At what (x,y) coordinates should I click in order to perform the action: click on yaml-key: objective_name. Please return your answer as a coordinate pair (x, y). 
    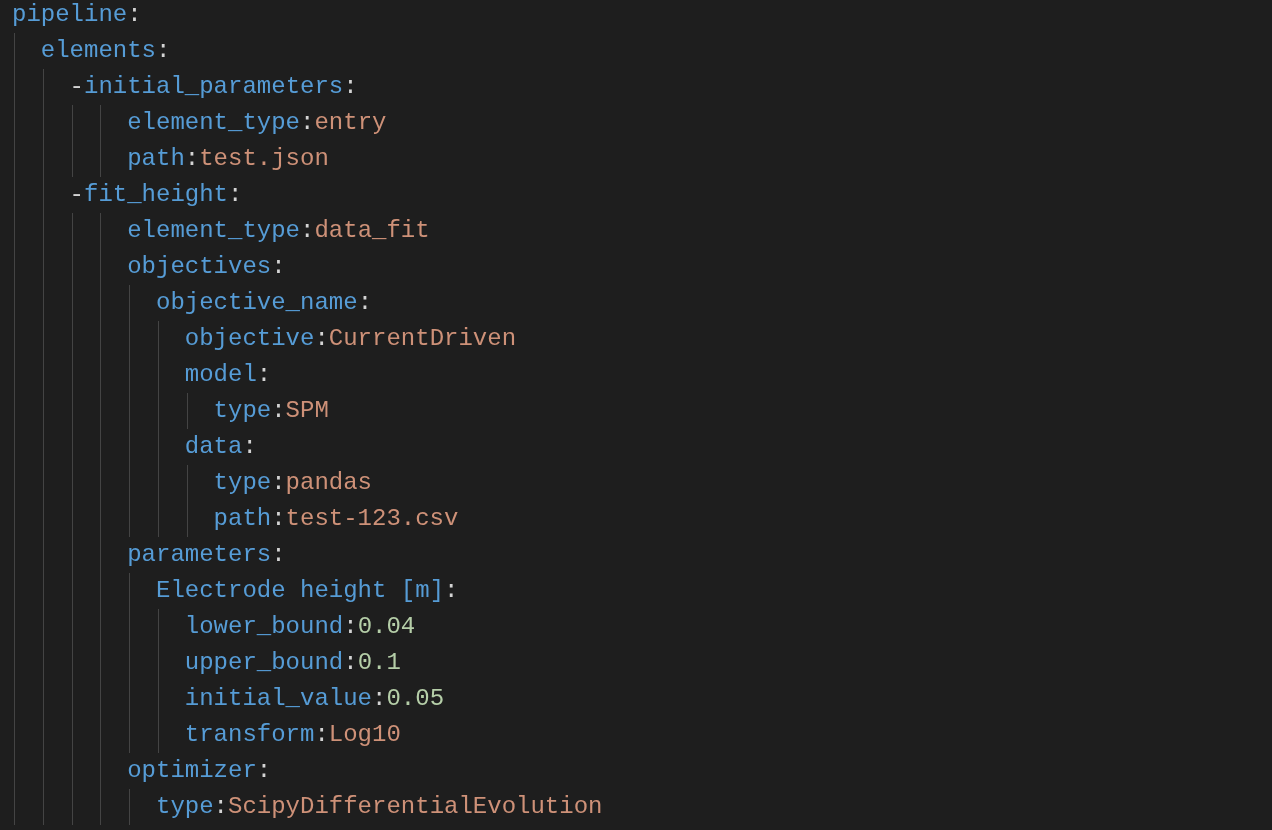
    Looking at the image, I should click on (257, 303).